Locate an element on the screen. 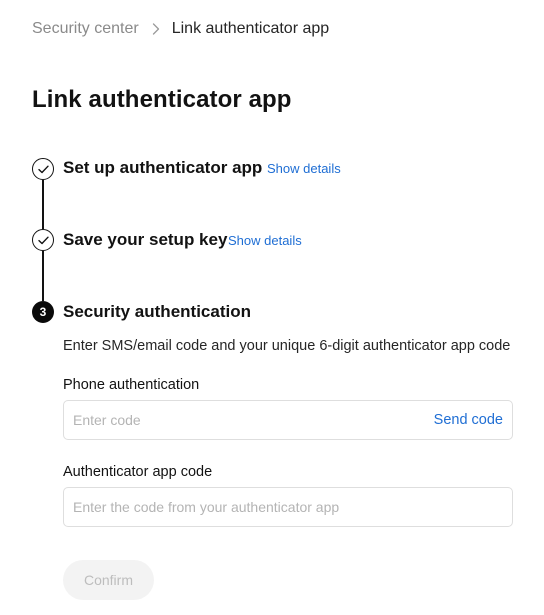  authenticator-code-input is located at coordinates (288, 507).